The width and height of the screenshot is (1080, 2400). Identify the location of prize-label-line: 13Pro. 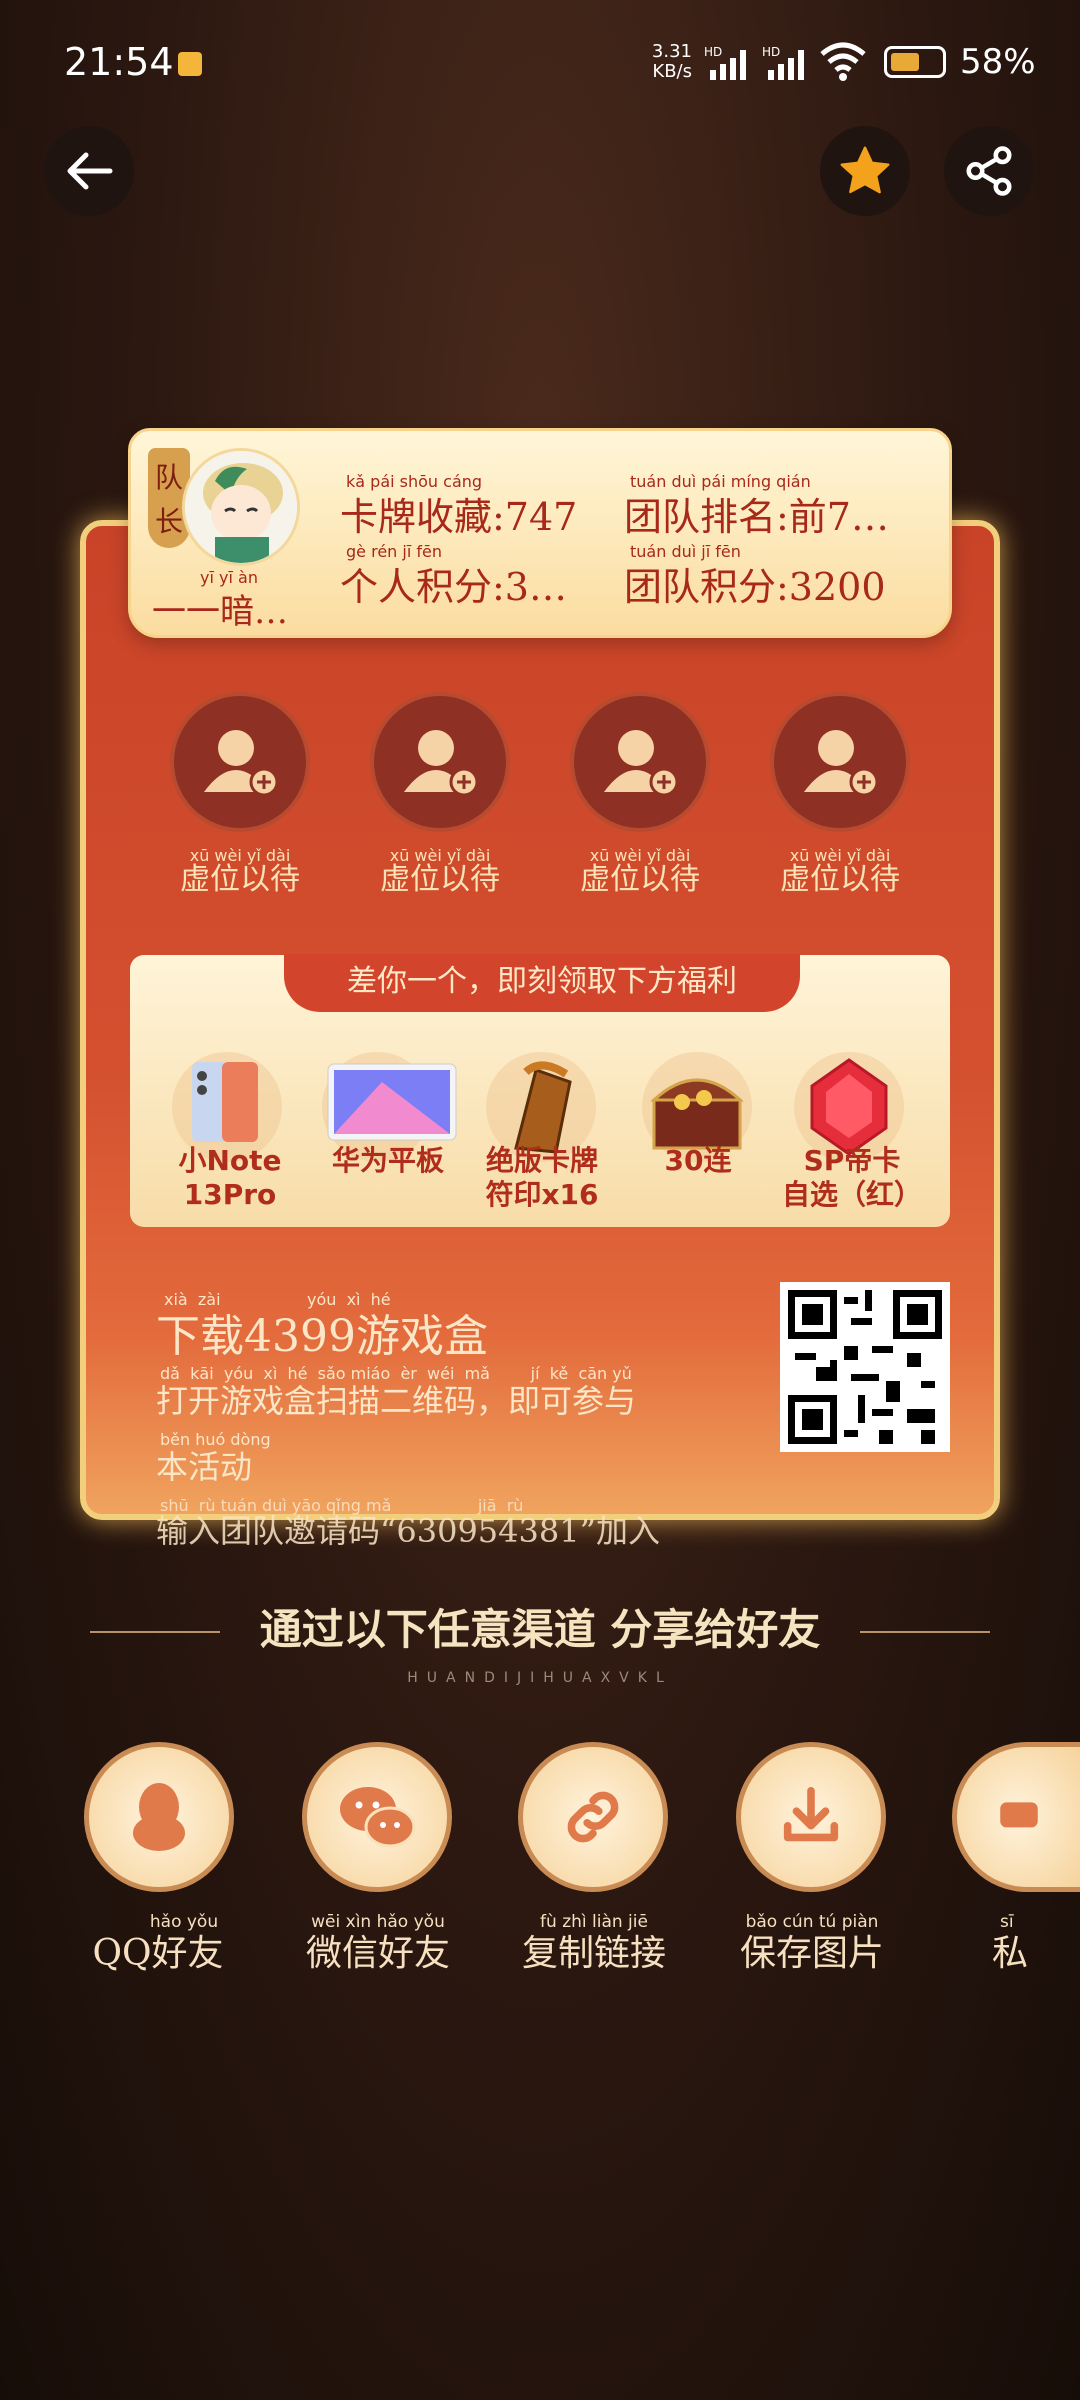
(230, 1194).